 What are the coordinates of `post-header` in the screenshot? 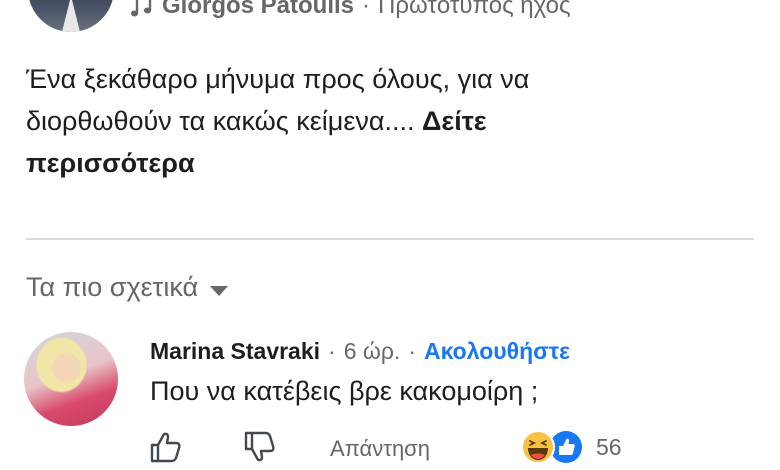 It's located at (71, 16).